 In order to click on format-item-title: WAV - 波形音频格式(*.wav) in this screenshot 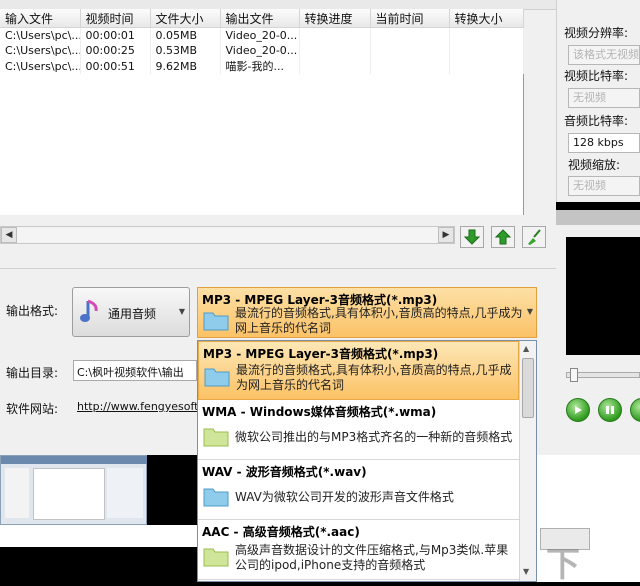, I will do `click(284, 472)`.